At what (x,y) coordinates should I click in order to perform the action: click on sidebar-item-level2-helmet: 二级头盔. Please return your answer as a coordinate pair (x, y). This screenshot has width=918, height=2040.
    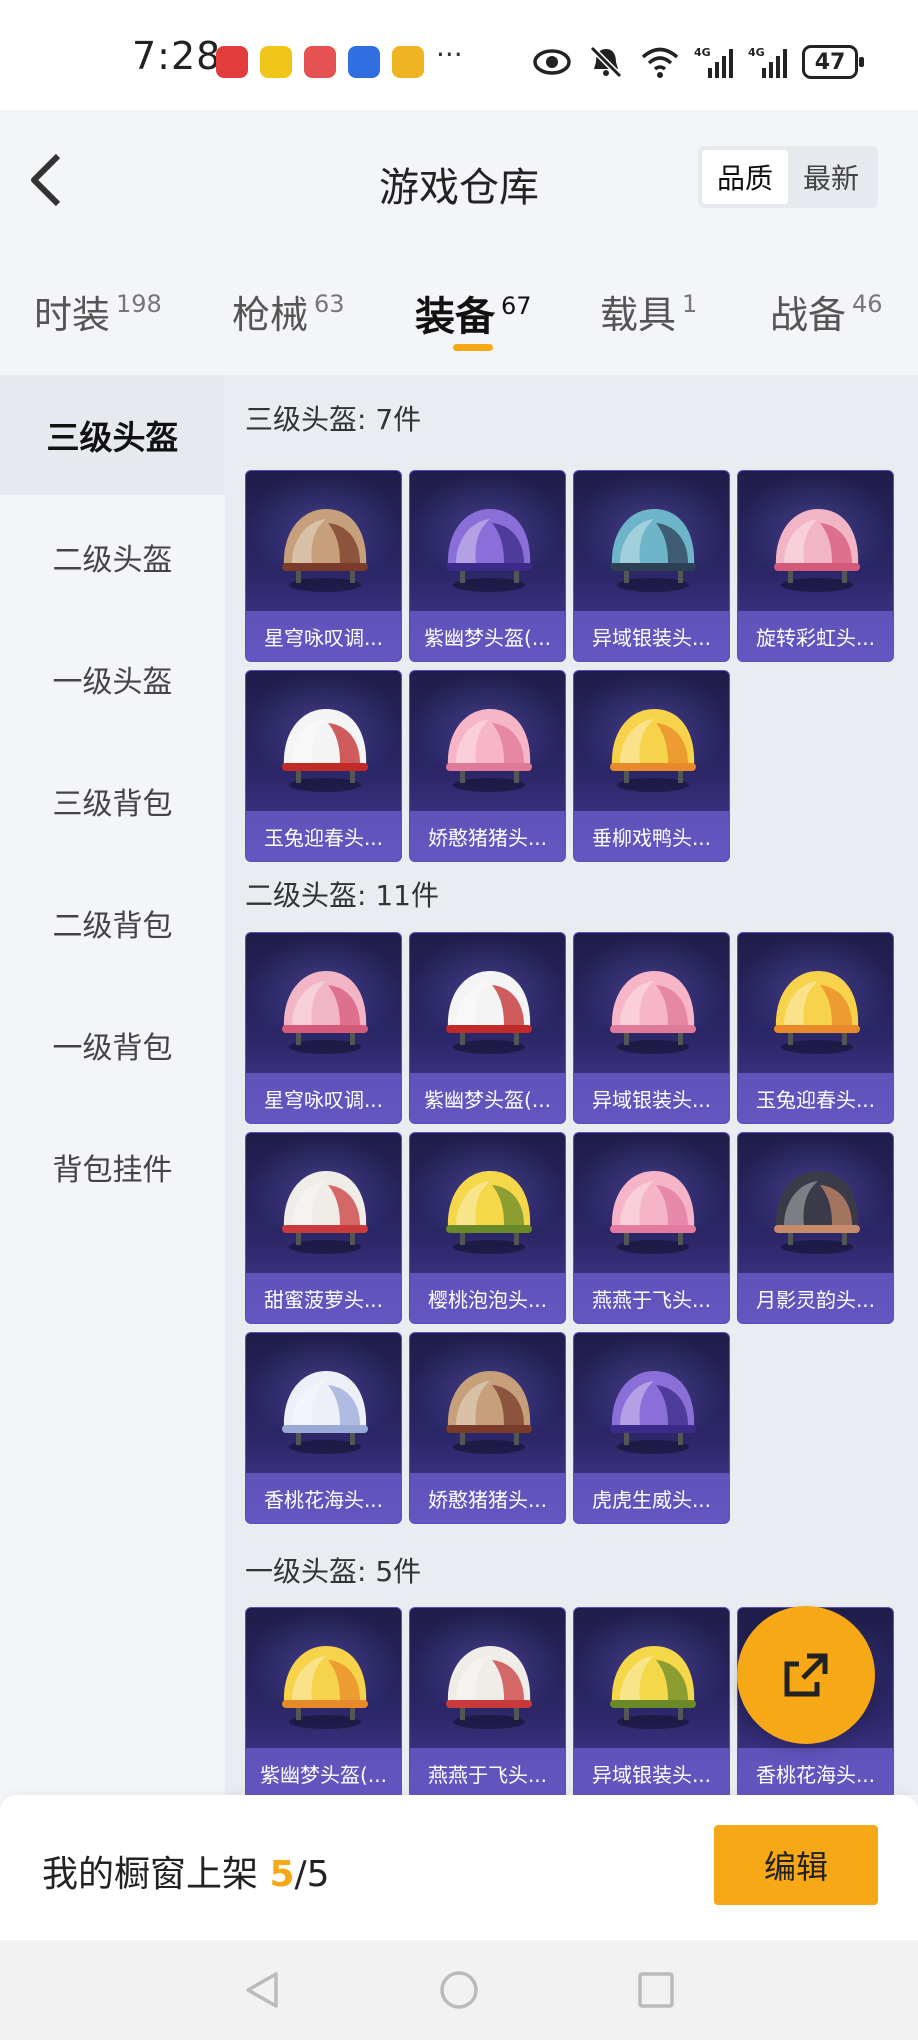
    Looking at the image, I should click on (112, 557).